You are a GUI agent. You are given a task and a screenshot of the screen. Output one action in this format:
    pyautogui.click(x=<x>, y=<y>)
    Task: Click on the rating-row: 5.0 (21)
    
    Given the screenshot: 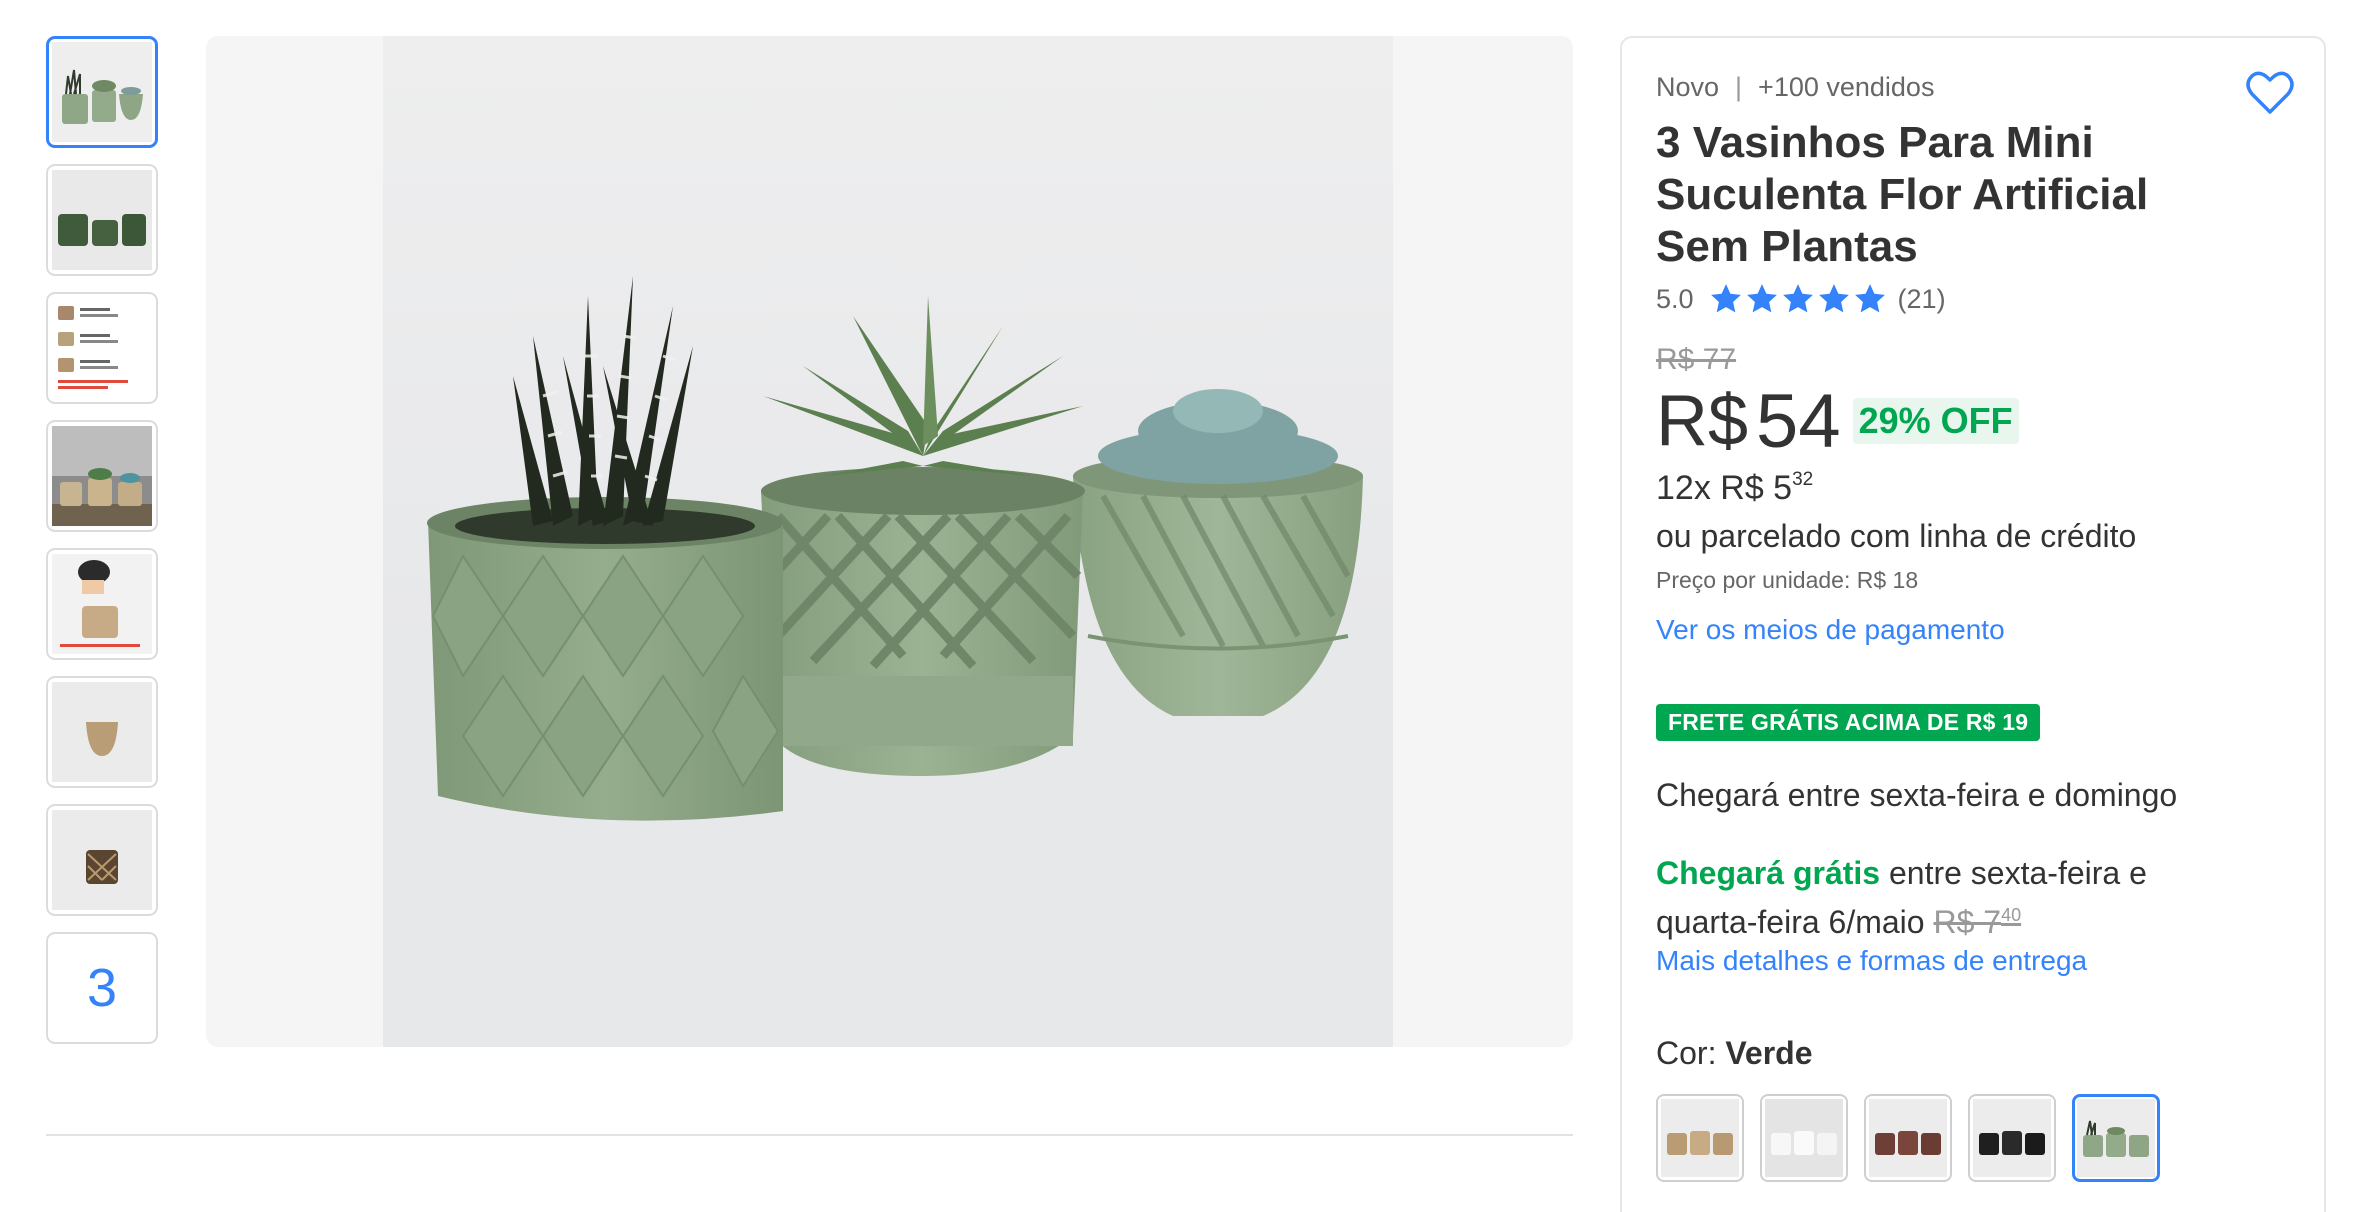 What is the action you would take?
    pyautogui.click(x=1956, y=299)
    